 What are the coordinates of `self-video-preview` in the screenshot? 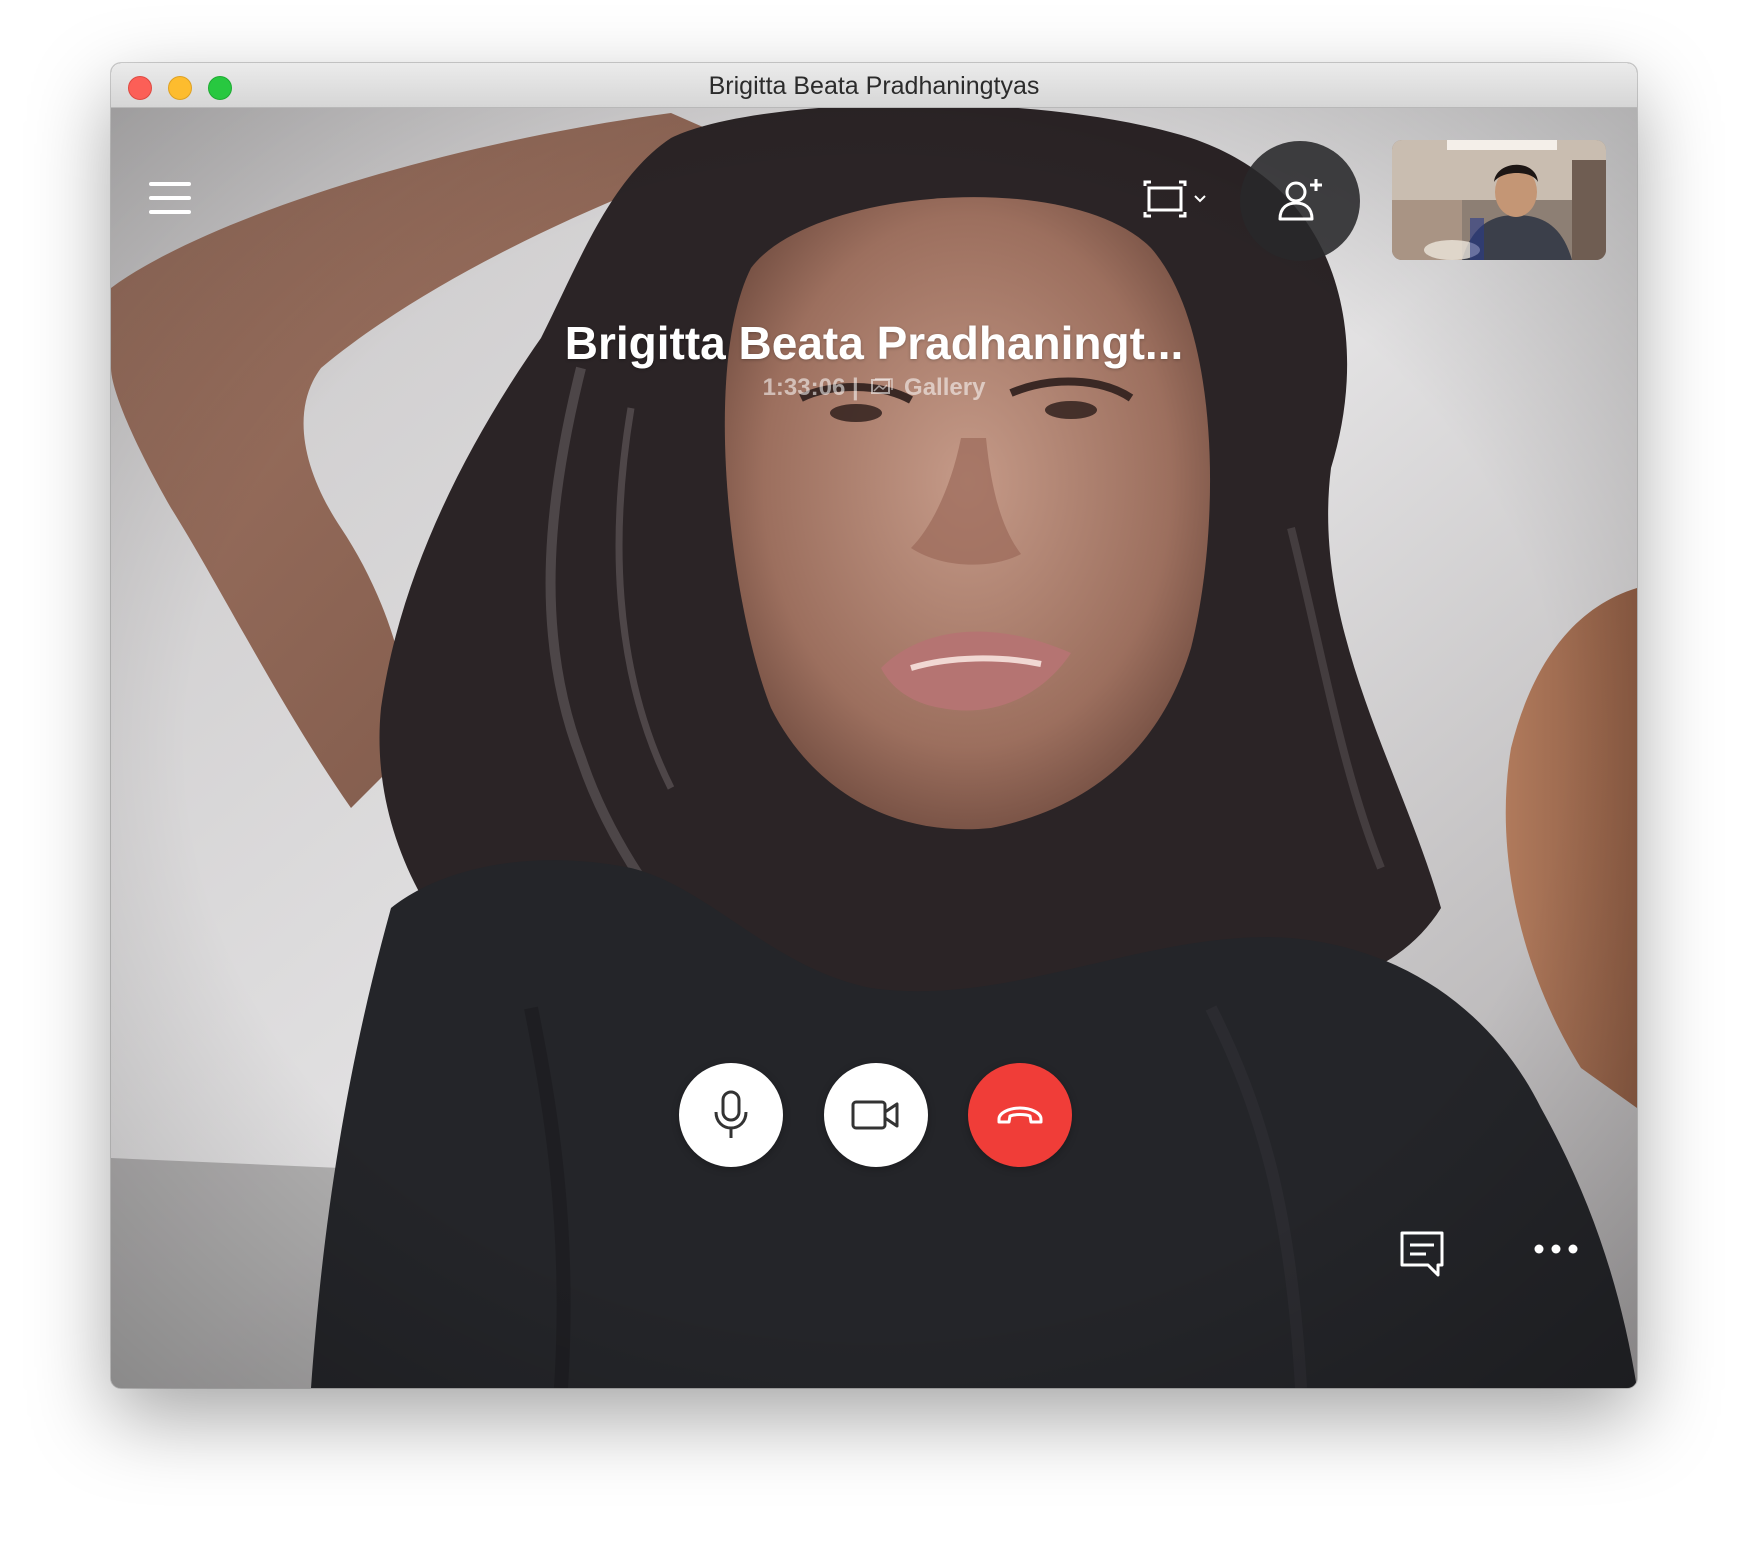 It's located at (1499, 200).